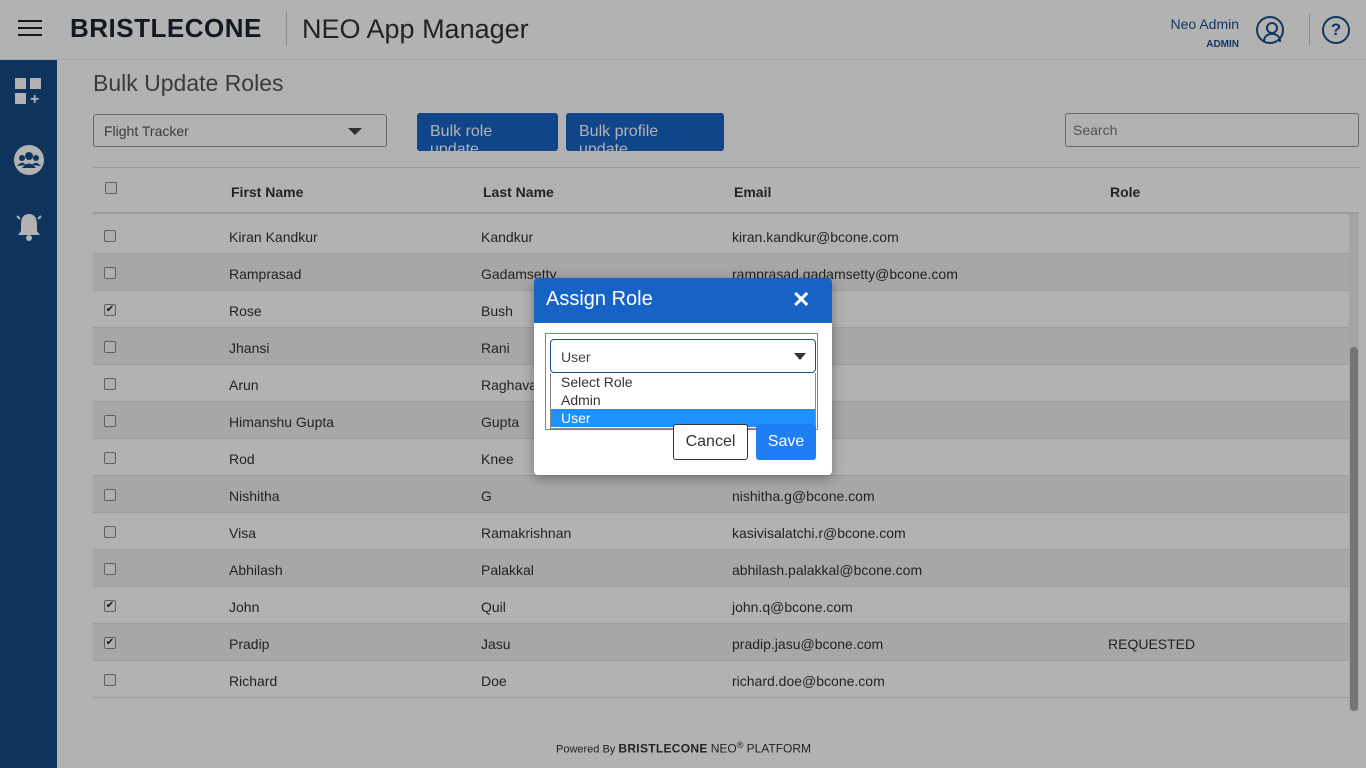  I want to click on modal-header: Assign Role ✕, so click(683, 300).